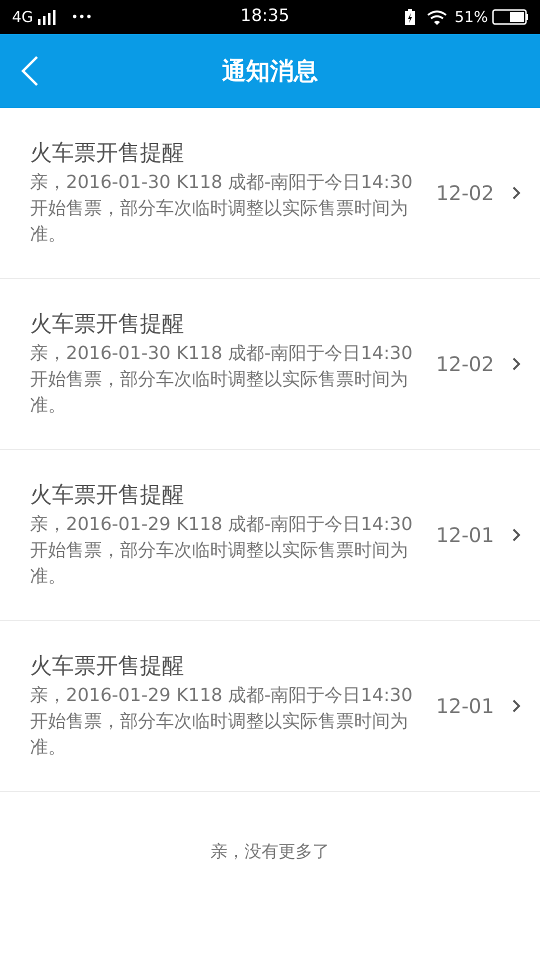 The image size is (540, 960). I want to click on wifi-icon, so click(436, 17).